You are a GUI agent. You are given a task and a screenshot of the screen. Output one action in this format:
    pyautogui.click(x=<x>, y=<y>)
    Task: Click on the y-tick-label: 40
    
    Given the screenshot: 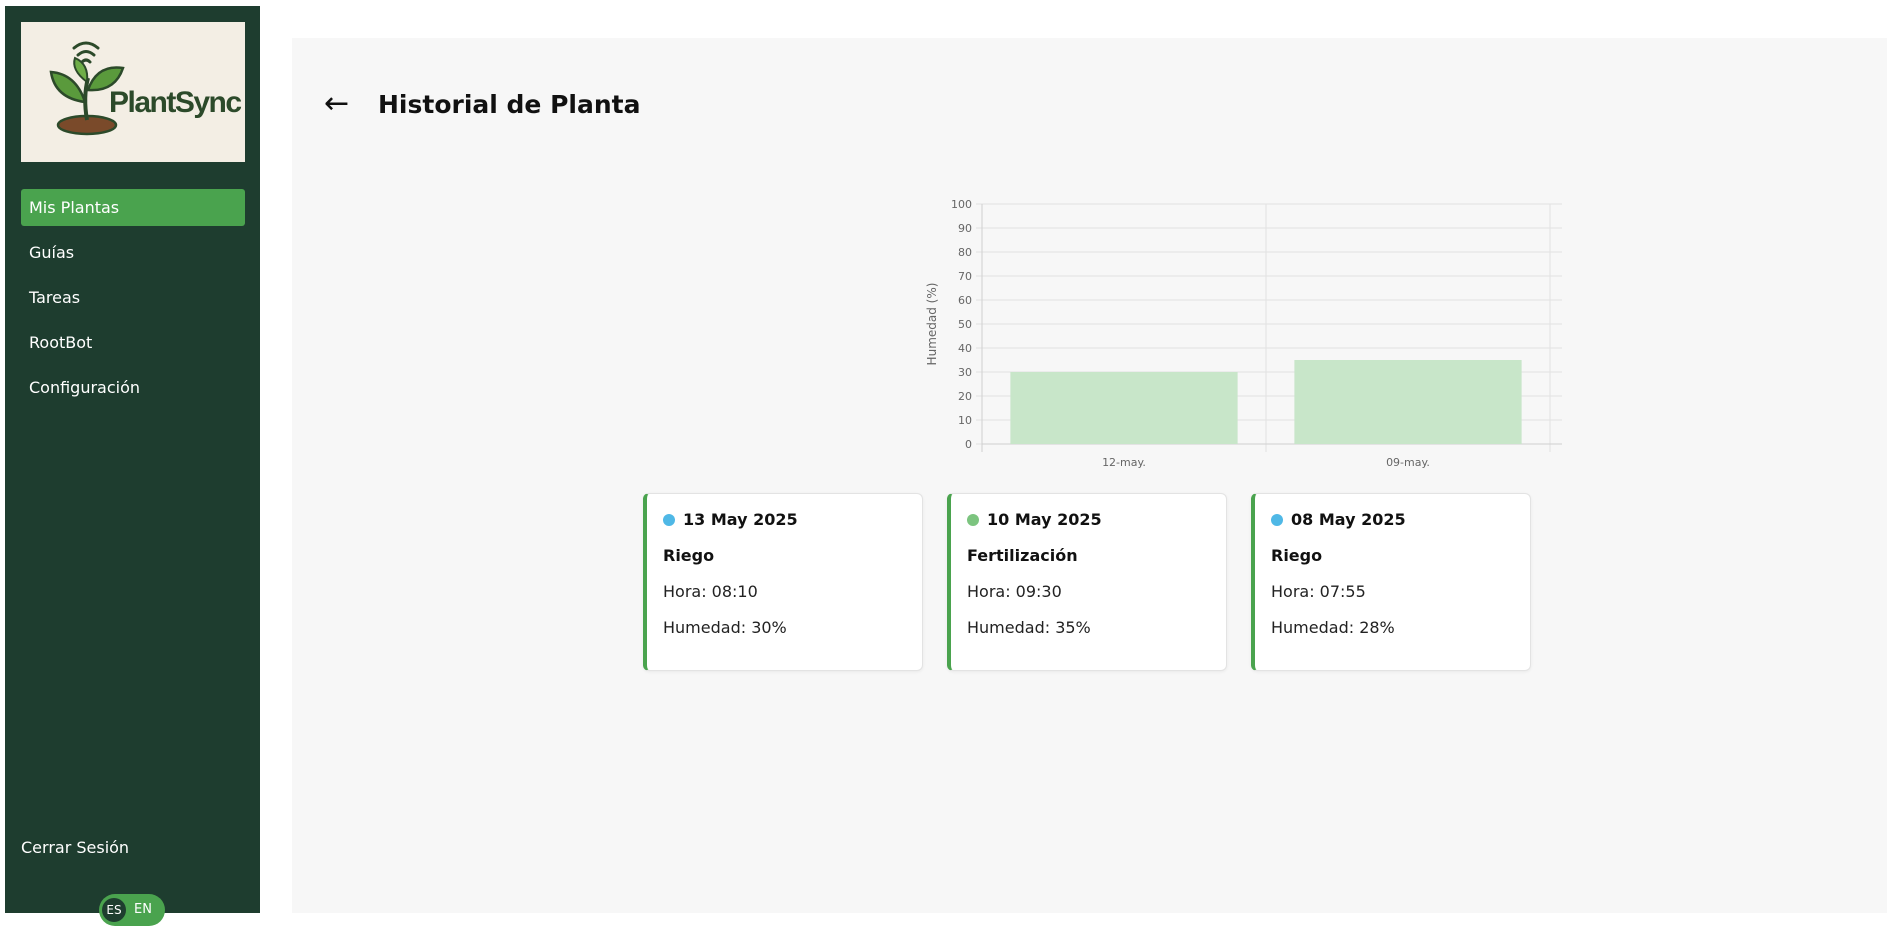 What is the action you would take?
    pyautogui.click(x=965, y=348)
    